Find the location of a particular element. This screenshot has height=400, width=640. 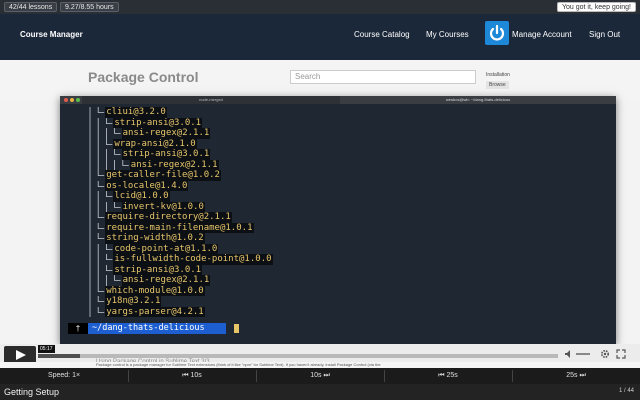

lesson-title: Getting Setup is located at coordinates (31, 392).